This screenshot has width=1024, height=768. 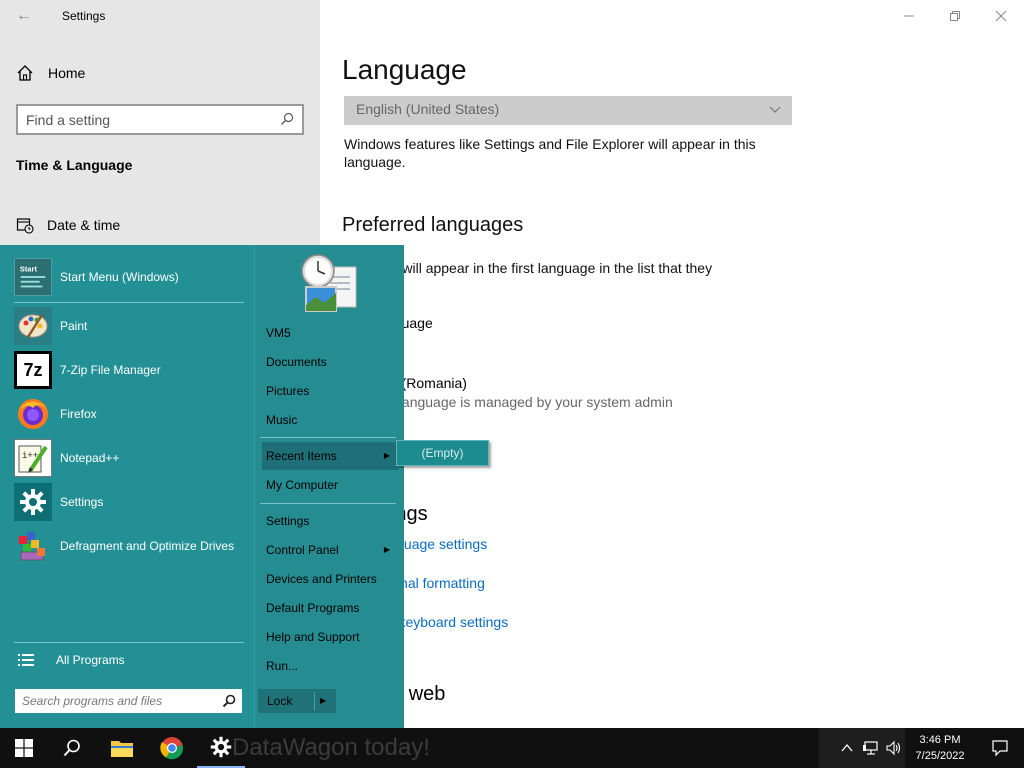 I want to click on notepadpp-icon: i++, so click(x=33, y=458).